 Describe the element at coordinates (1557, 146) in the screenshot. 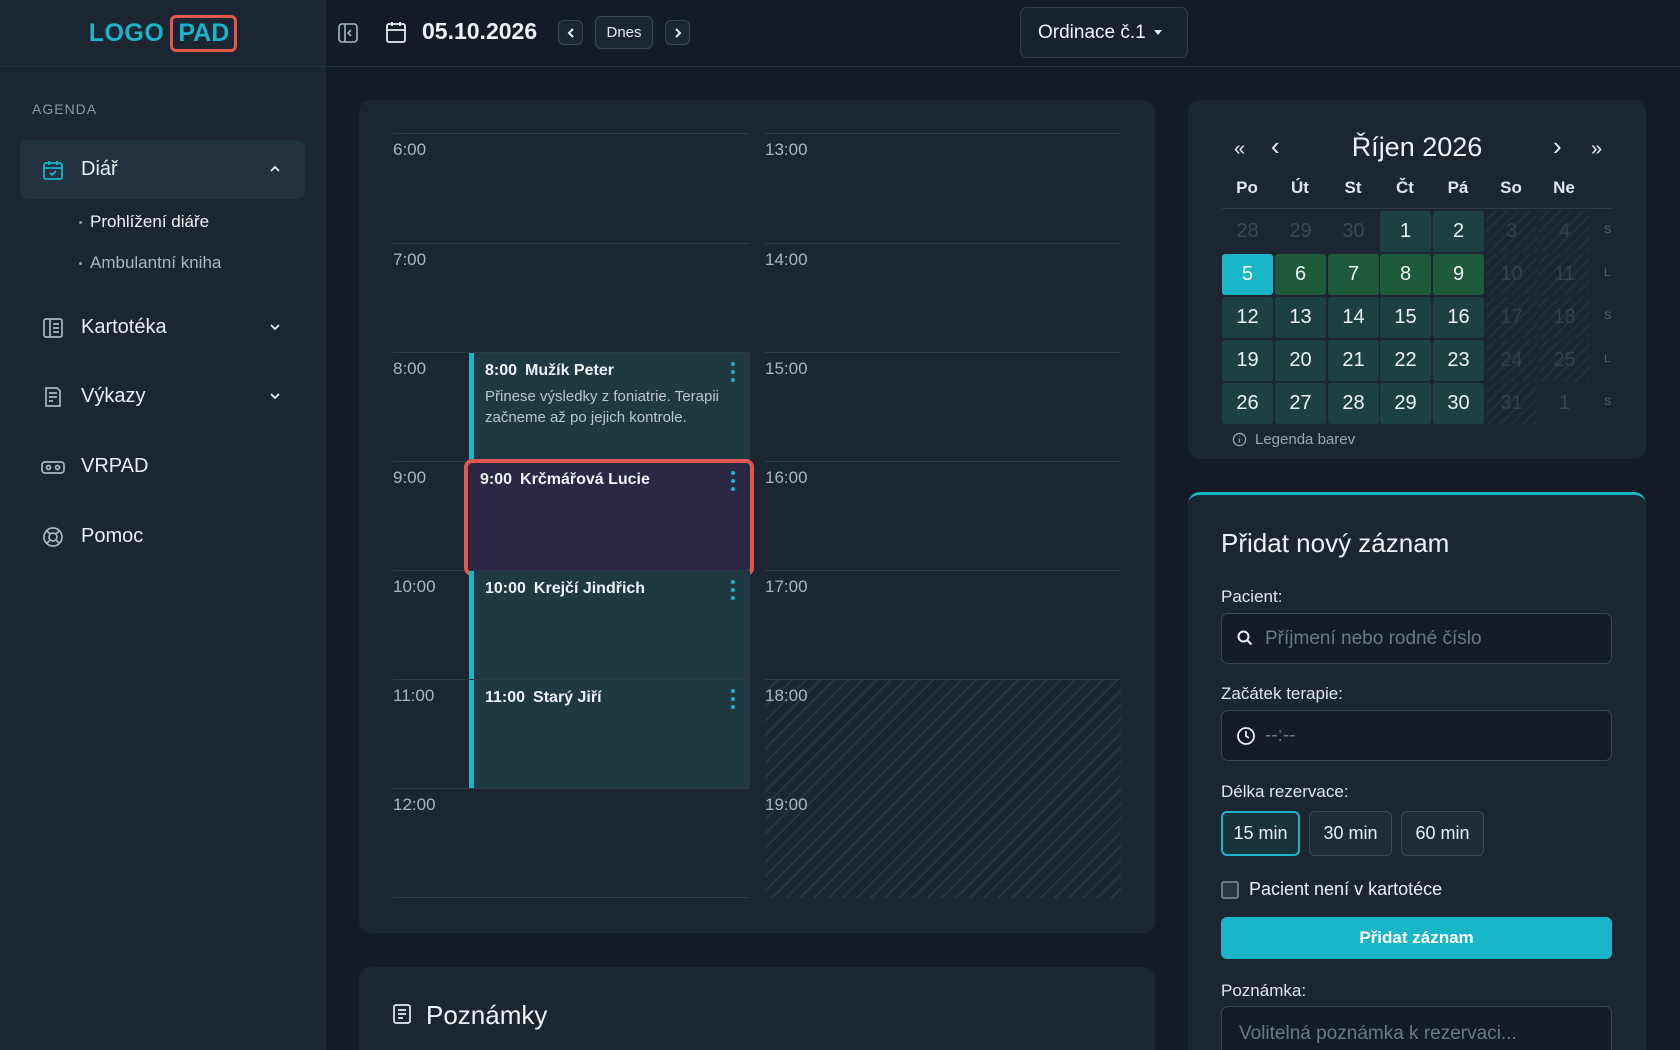

I see `next-month-button: ›` at that location.